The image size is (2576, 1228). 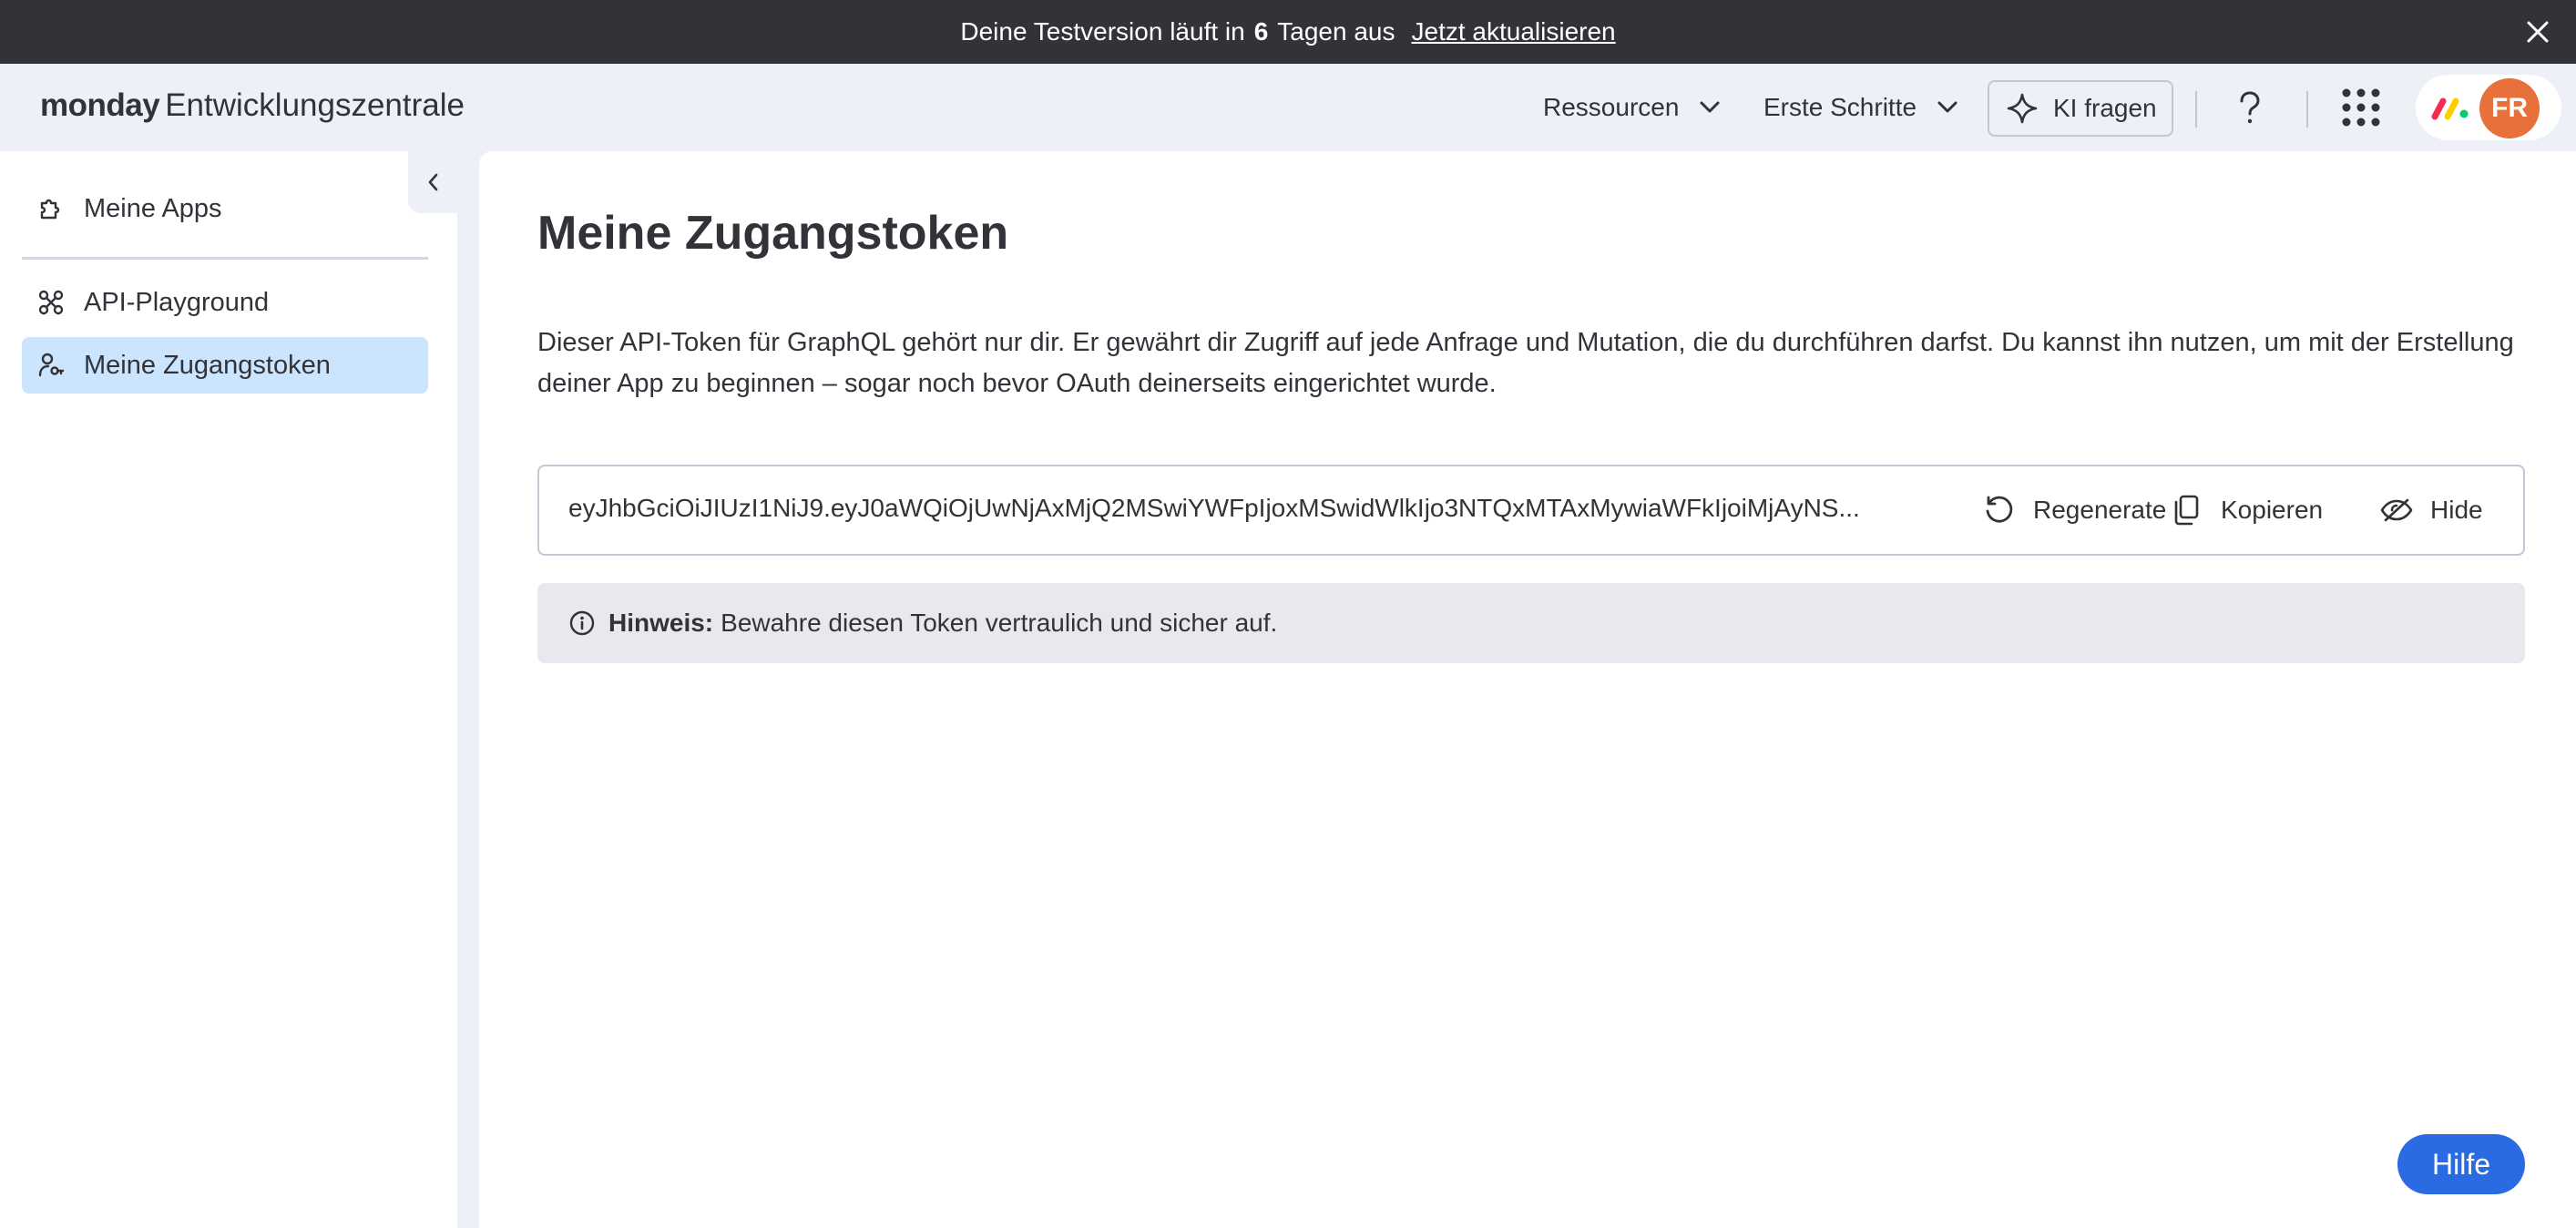 What do you see at coordinates (661, 623) in the screenshot?
I see `note-label: Hinweis:` at bounding box center [661, 623].